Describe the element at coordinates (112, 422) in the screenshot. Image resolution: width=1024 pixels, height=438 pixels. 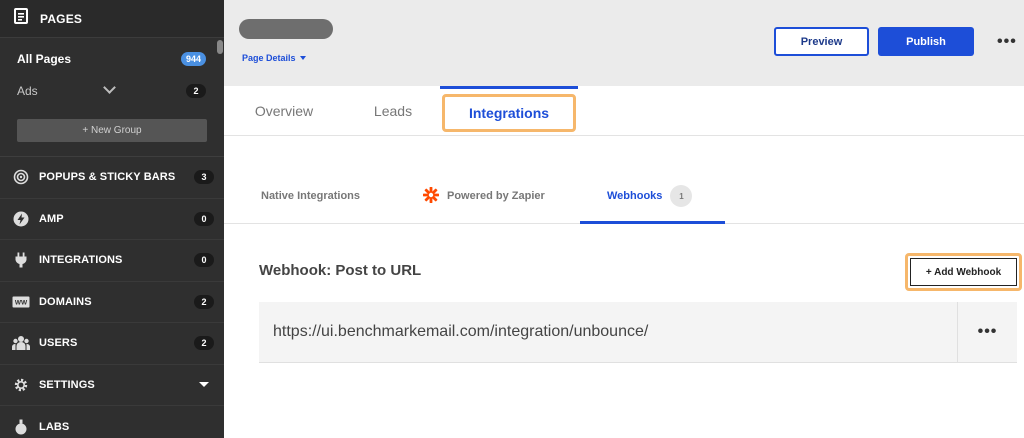
I see `sidebar-item-labs: LABS` at that location.